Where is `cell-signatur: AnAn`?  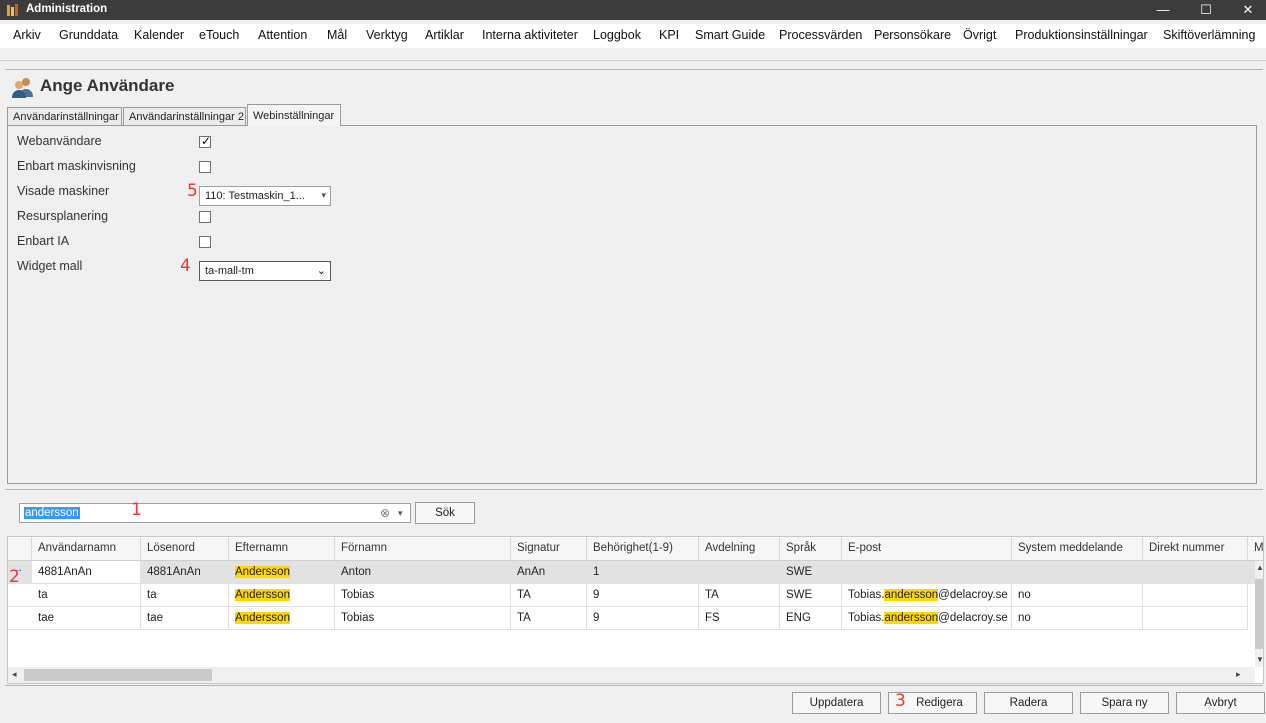
cell-signatur: AnAn is located at coordinates (549, 572).